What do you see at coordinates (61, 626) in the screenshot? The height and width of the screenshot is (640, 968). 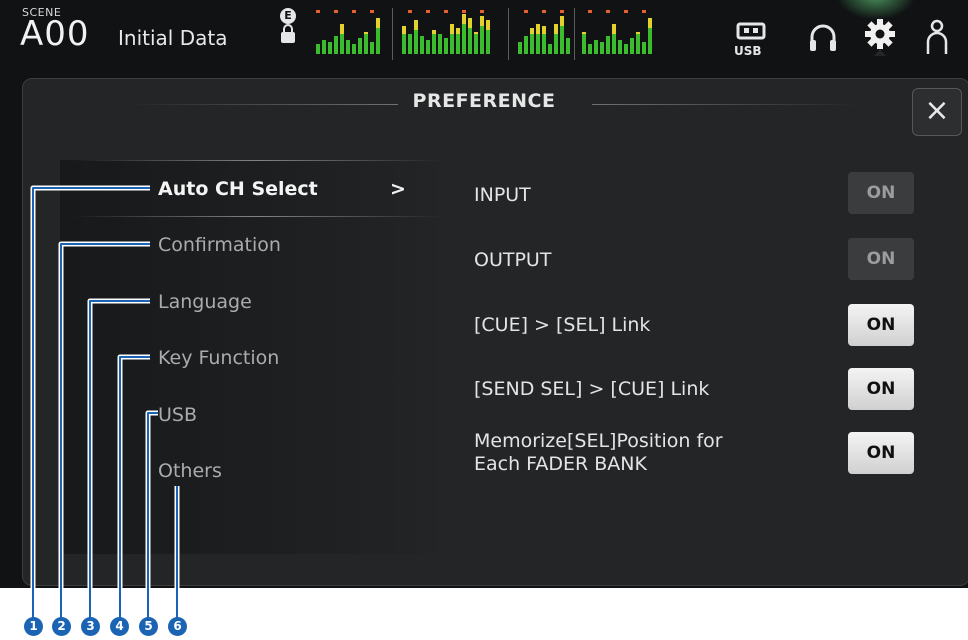 I see `callout-marker: 2` at bounding box center [61, 626].